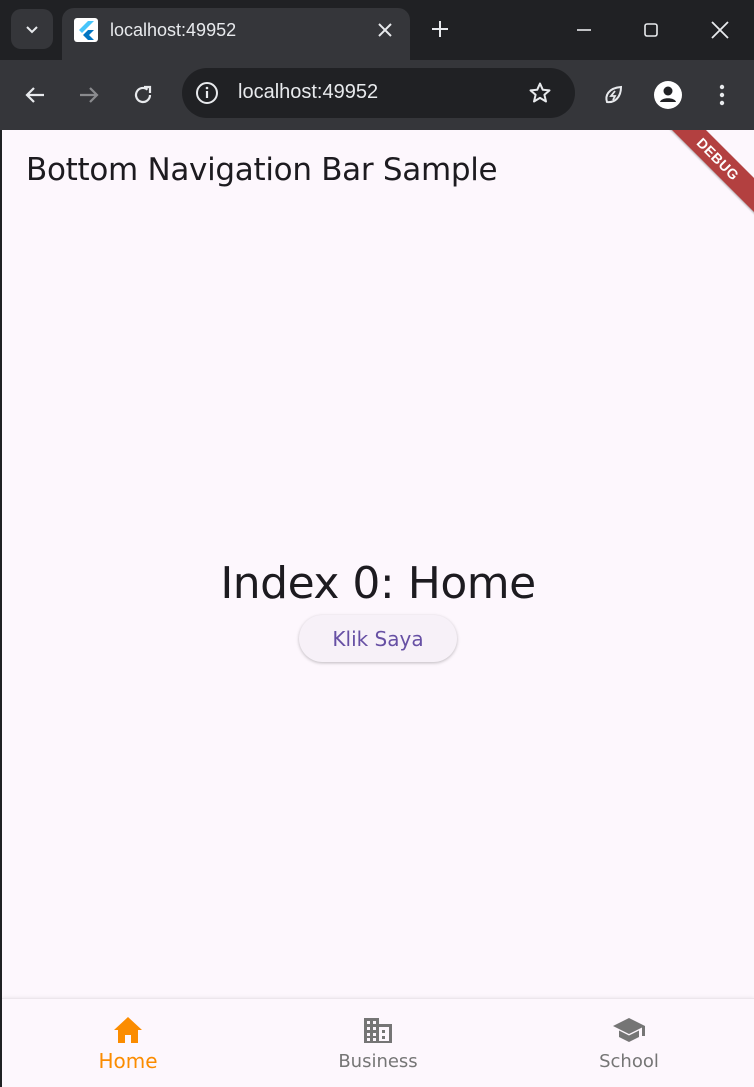  I want to click on nav-label-business: Business, so click(378, 1061).